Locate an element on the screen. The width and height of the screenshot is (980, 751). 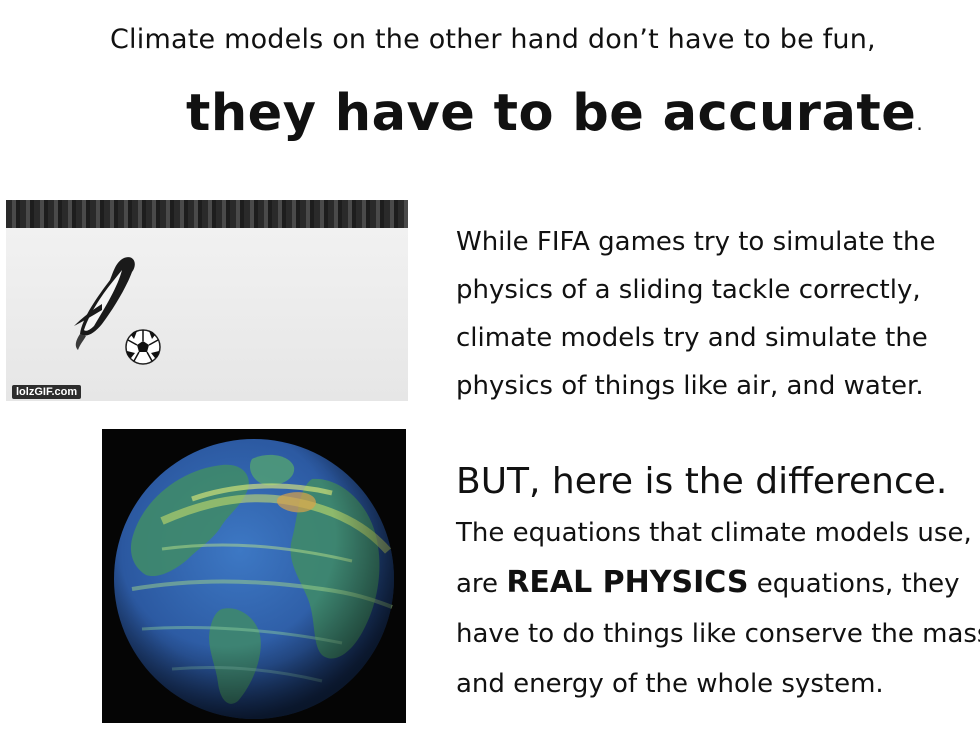
paragraph-line: are REAL PHYSICS equations, they is located at coordinates (716, 583).